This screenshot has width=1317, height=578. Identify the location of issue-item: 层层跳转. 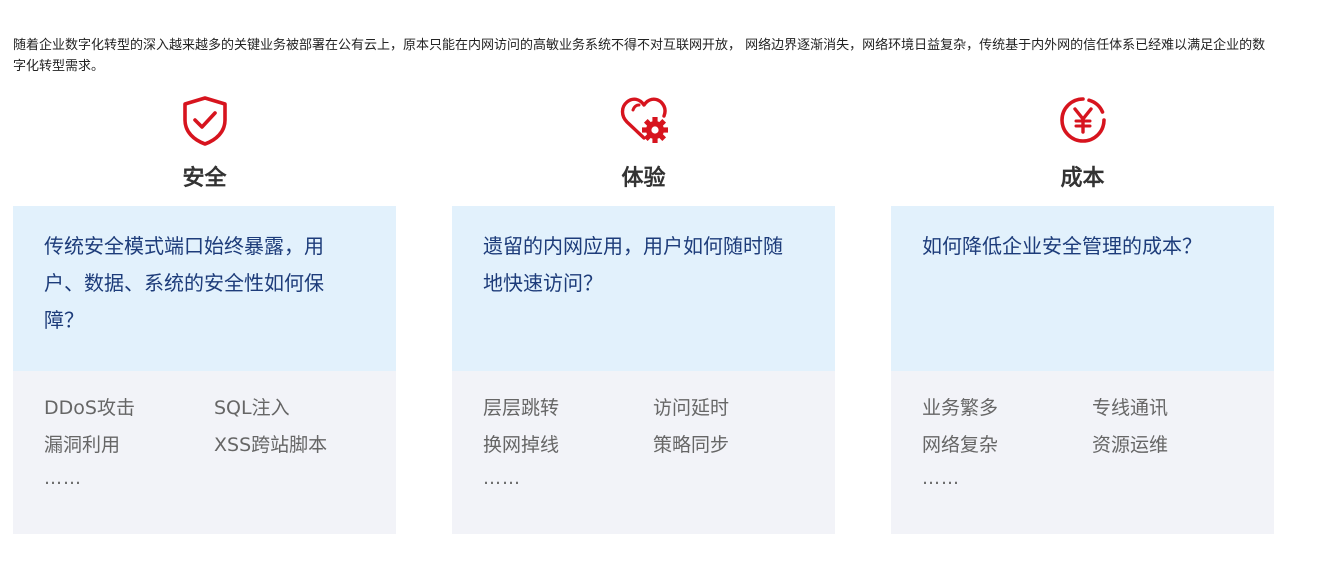
(521, 408).